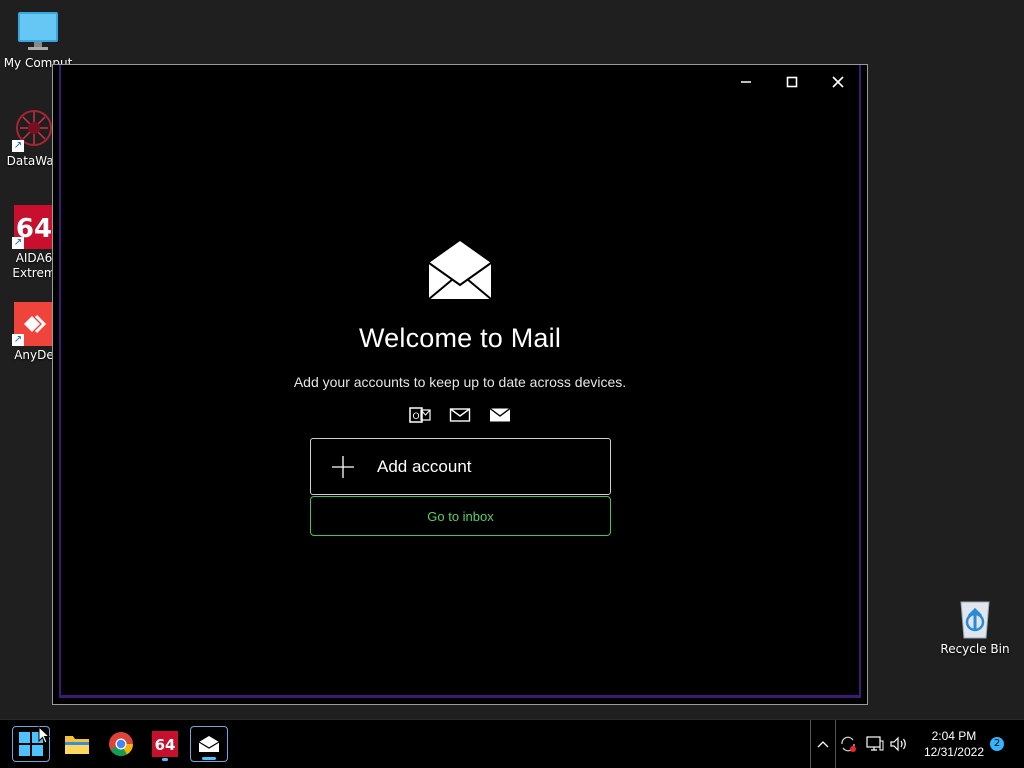  I want to click on mail-taskbar-button, so click(209, 744).